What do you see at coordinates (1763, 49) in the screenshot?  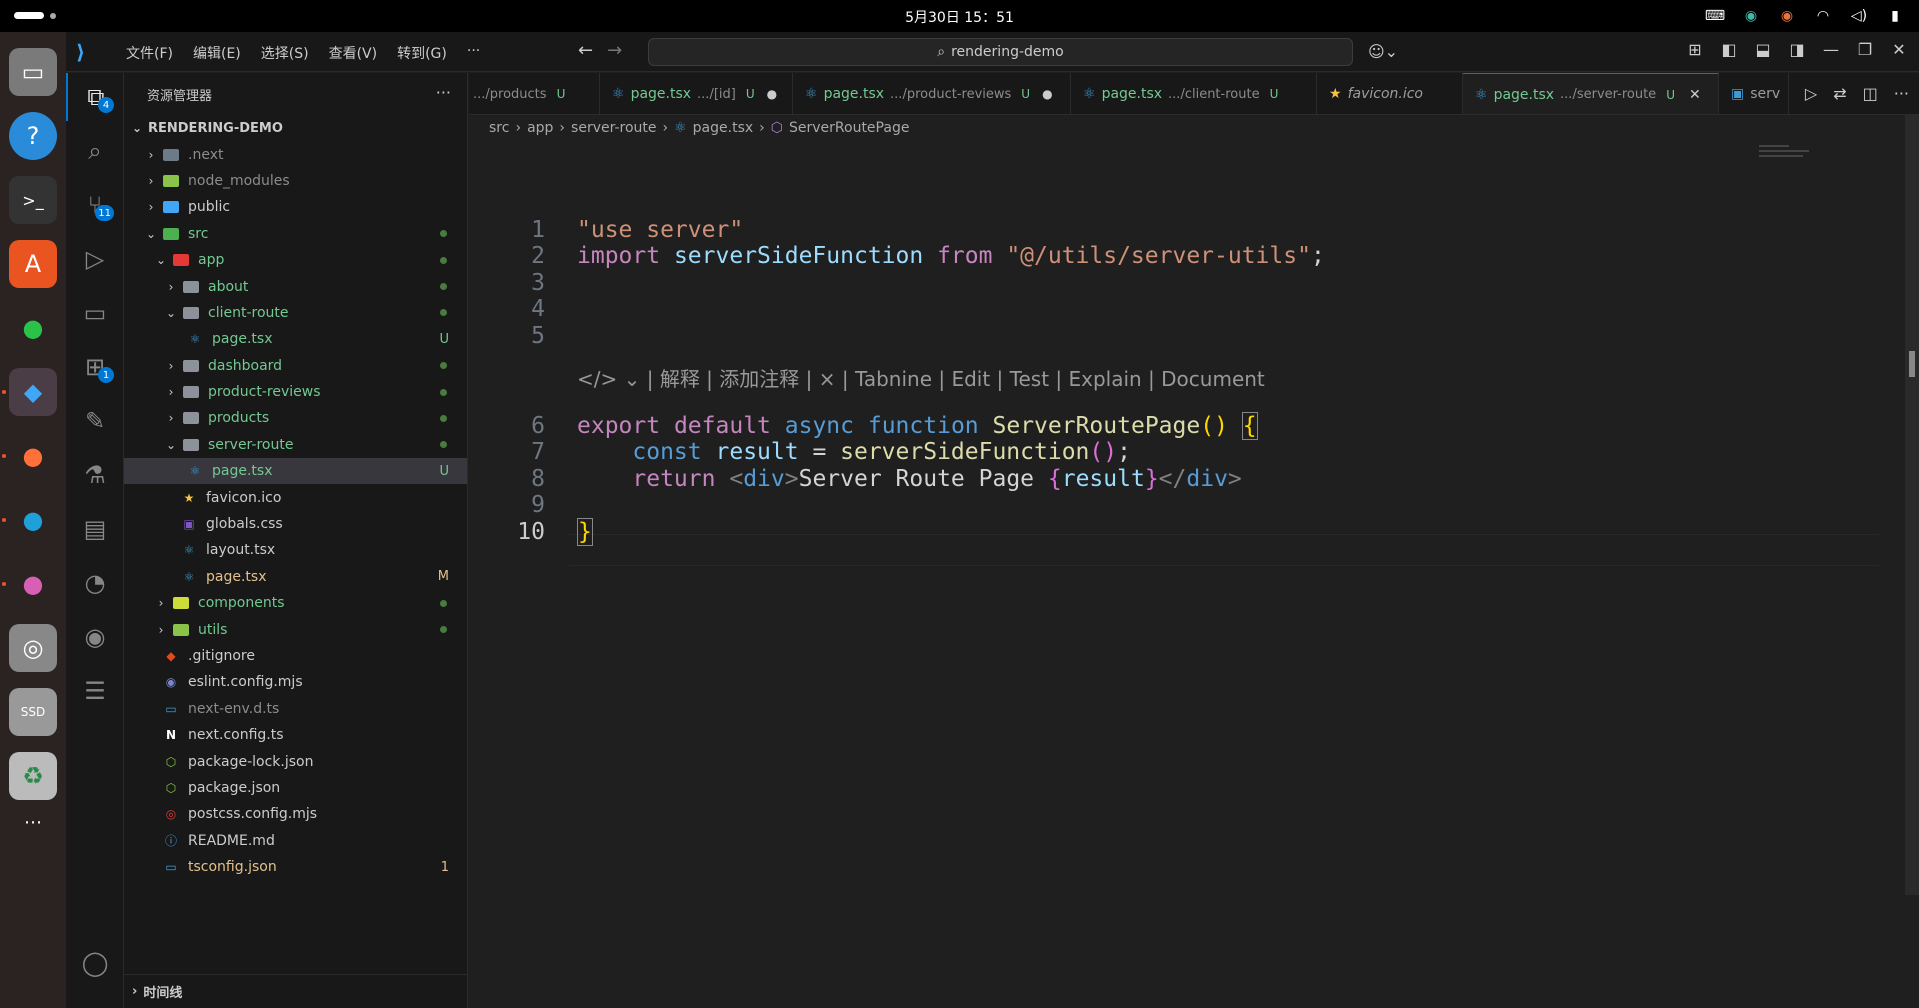 I see `toggle-panel-icon: ⬓` at bounding box center [1763, 49].